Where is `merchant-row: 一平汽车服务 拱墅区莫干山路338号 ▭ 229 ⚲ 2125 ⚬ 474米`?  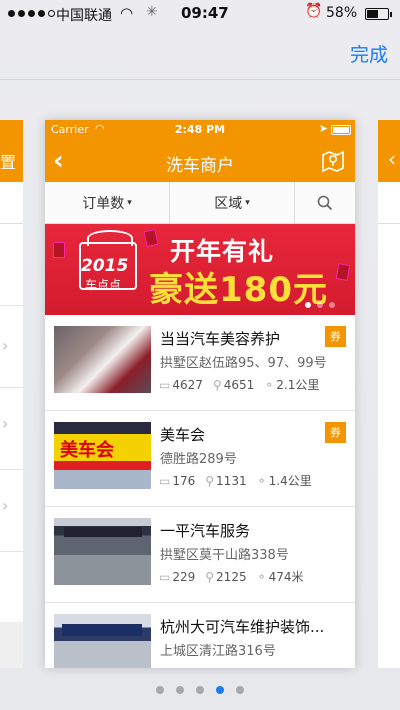 merchant-row: 一平汽车服务 拱墅区莫干山路338号 ▭ 229 ⚲ 2125 ⚬ 474米 is located at coordinates (200, 555).